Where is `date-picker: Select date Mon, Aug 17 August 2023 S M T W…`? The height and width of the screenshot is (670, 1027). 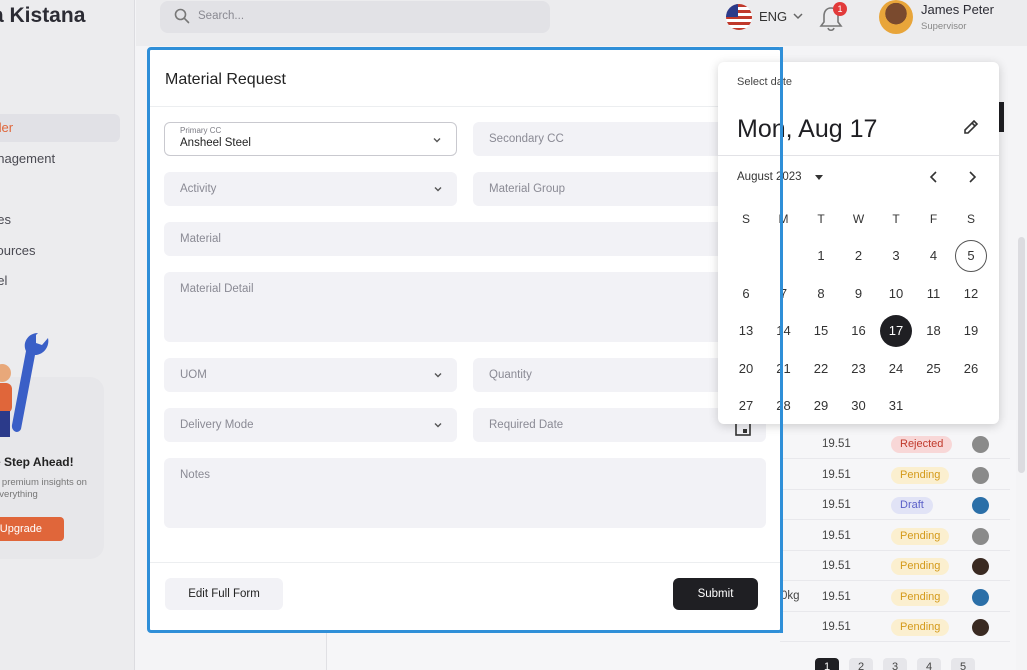
date-picker: Select date Mon, Aug 17 August 2023 S M T W… is located at coordinates (858, 243).